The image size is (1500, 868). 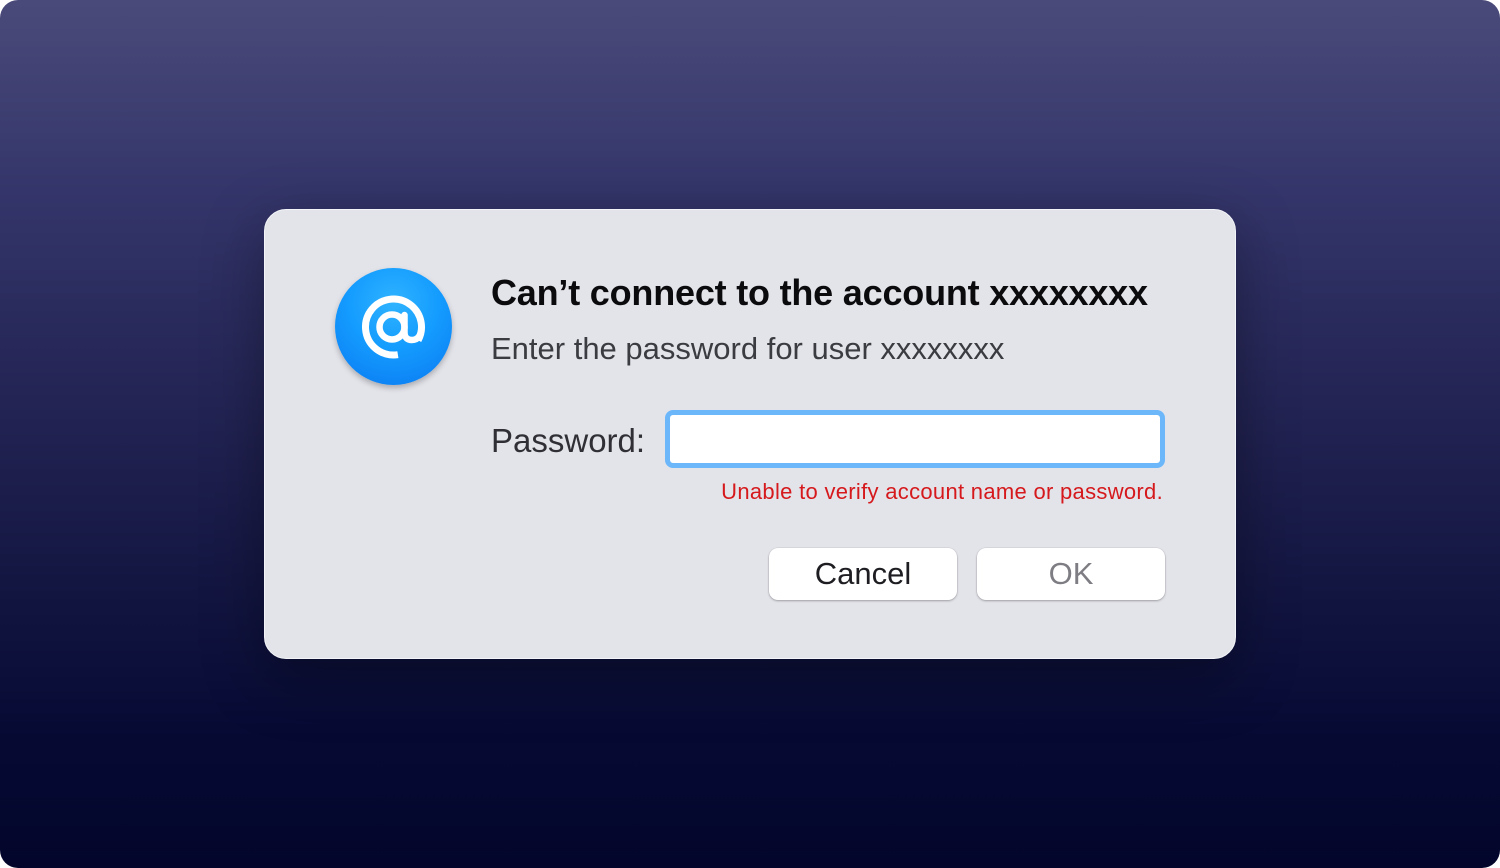 What do you see at coordinates (915, 439) in the screenshot?
I see `password-field` at bounding box center [915, 439].